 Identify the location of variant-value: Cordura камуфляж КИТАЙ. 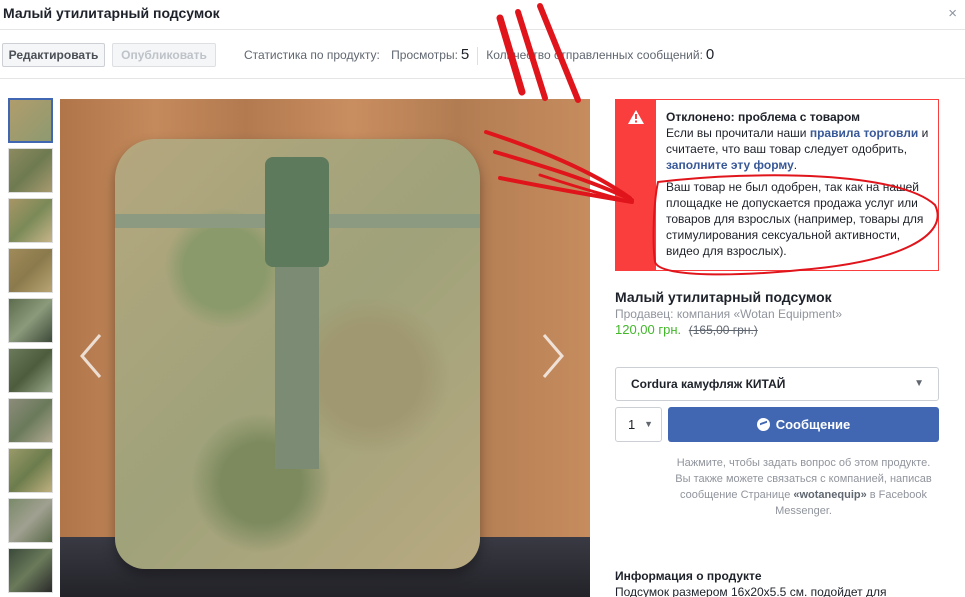
(708, 384).